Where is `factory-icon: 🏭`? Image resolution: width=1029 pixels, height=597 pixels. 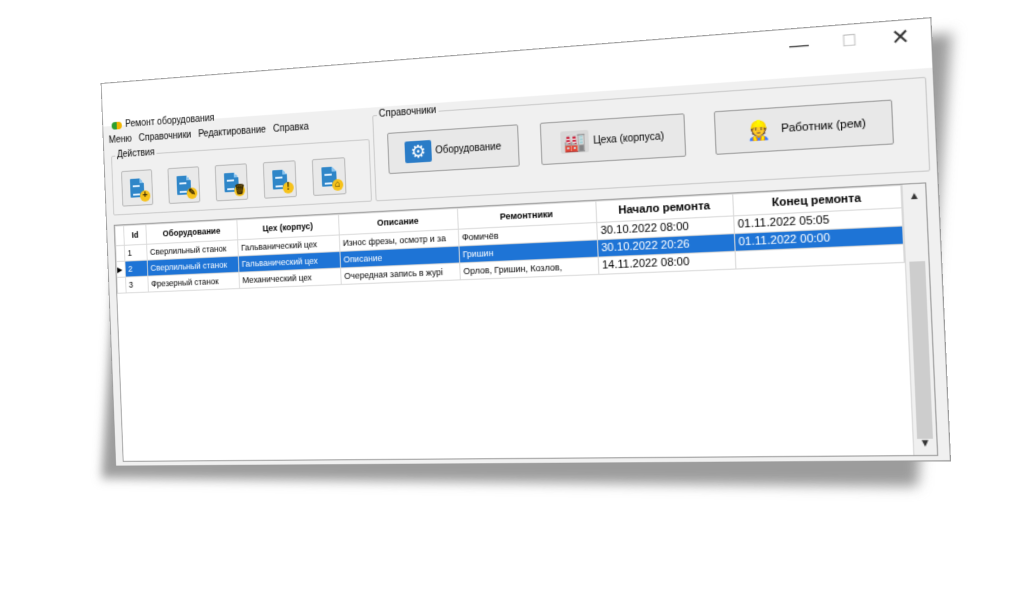
factory-icon: 🏭 is located at coordinates (575, 141).